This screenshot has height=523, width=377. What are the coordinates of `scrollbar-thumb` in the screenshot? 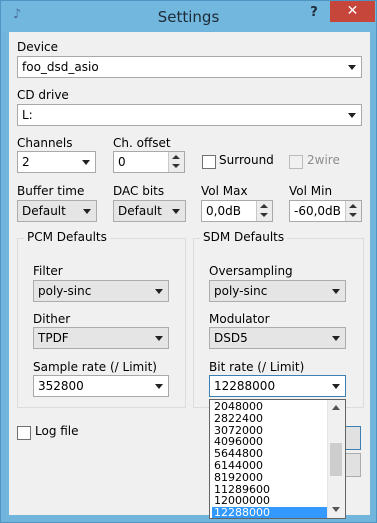 It's located at (336, 459).